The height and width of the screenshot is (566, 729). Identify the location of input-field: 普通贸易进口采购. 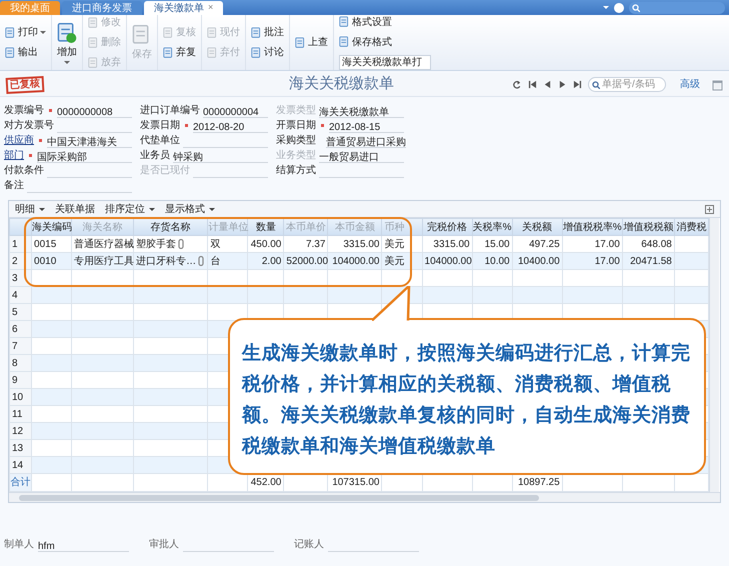
(366, 141).